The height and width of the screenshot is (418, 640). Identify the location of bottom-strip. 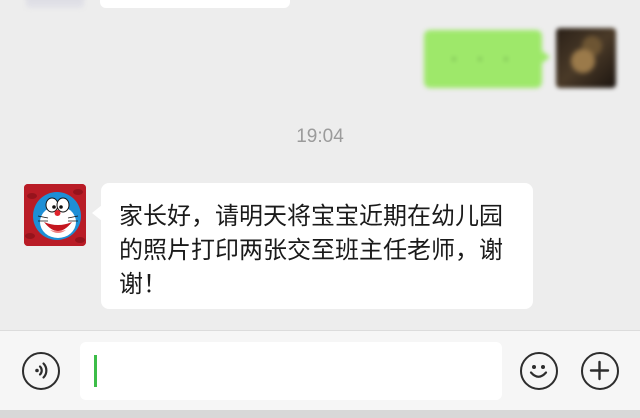
(320, 414).